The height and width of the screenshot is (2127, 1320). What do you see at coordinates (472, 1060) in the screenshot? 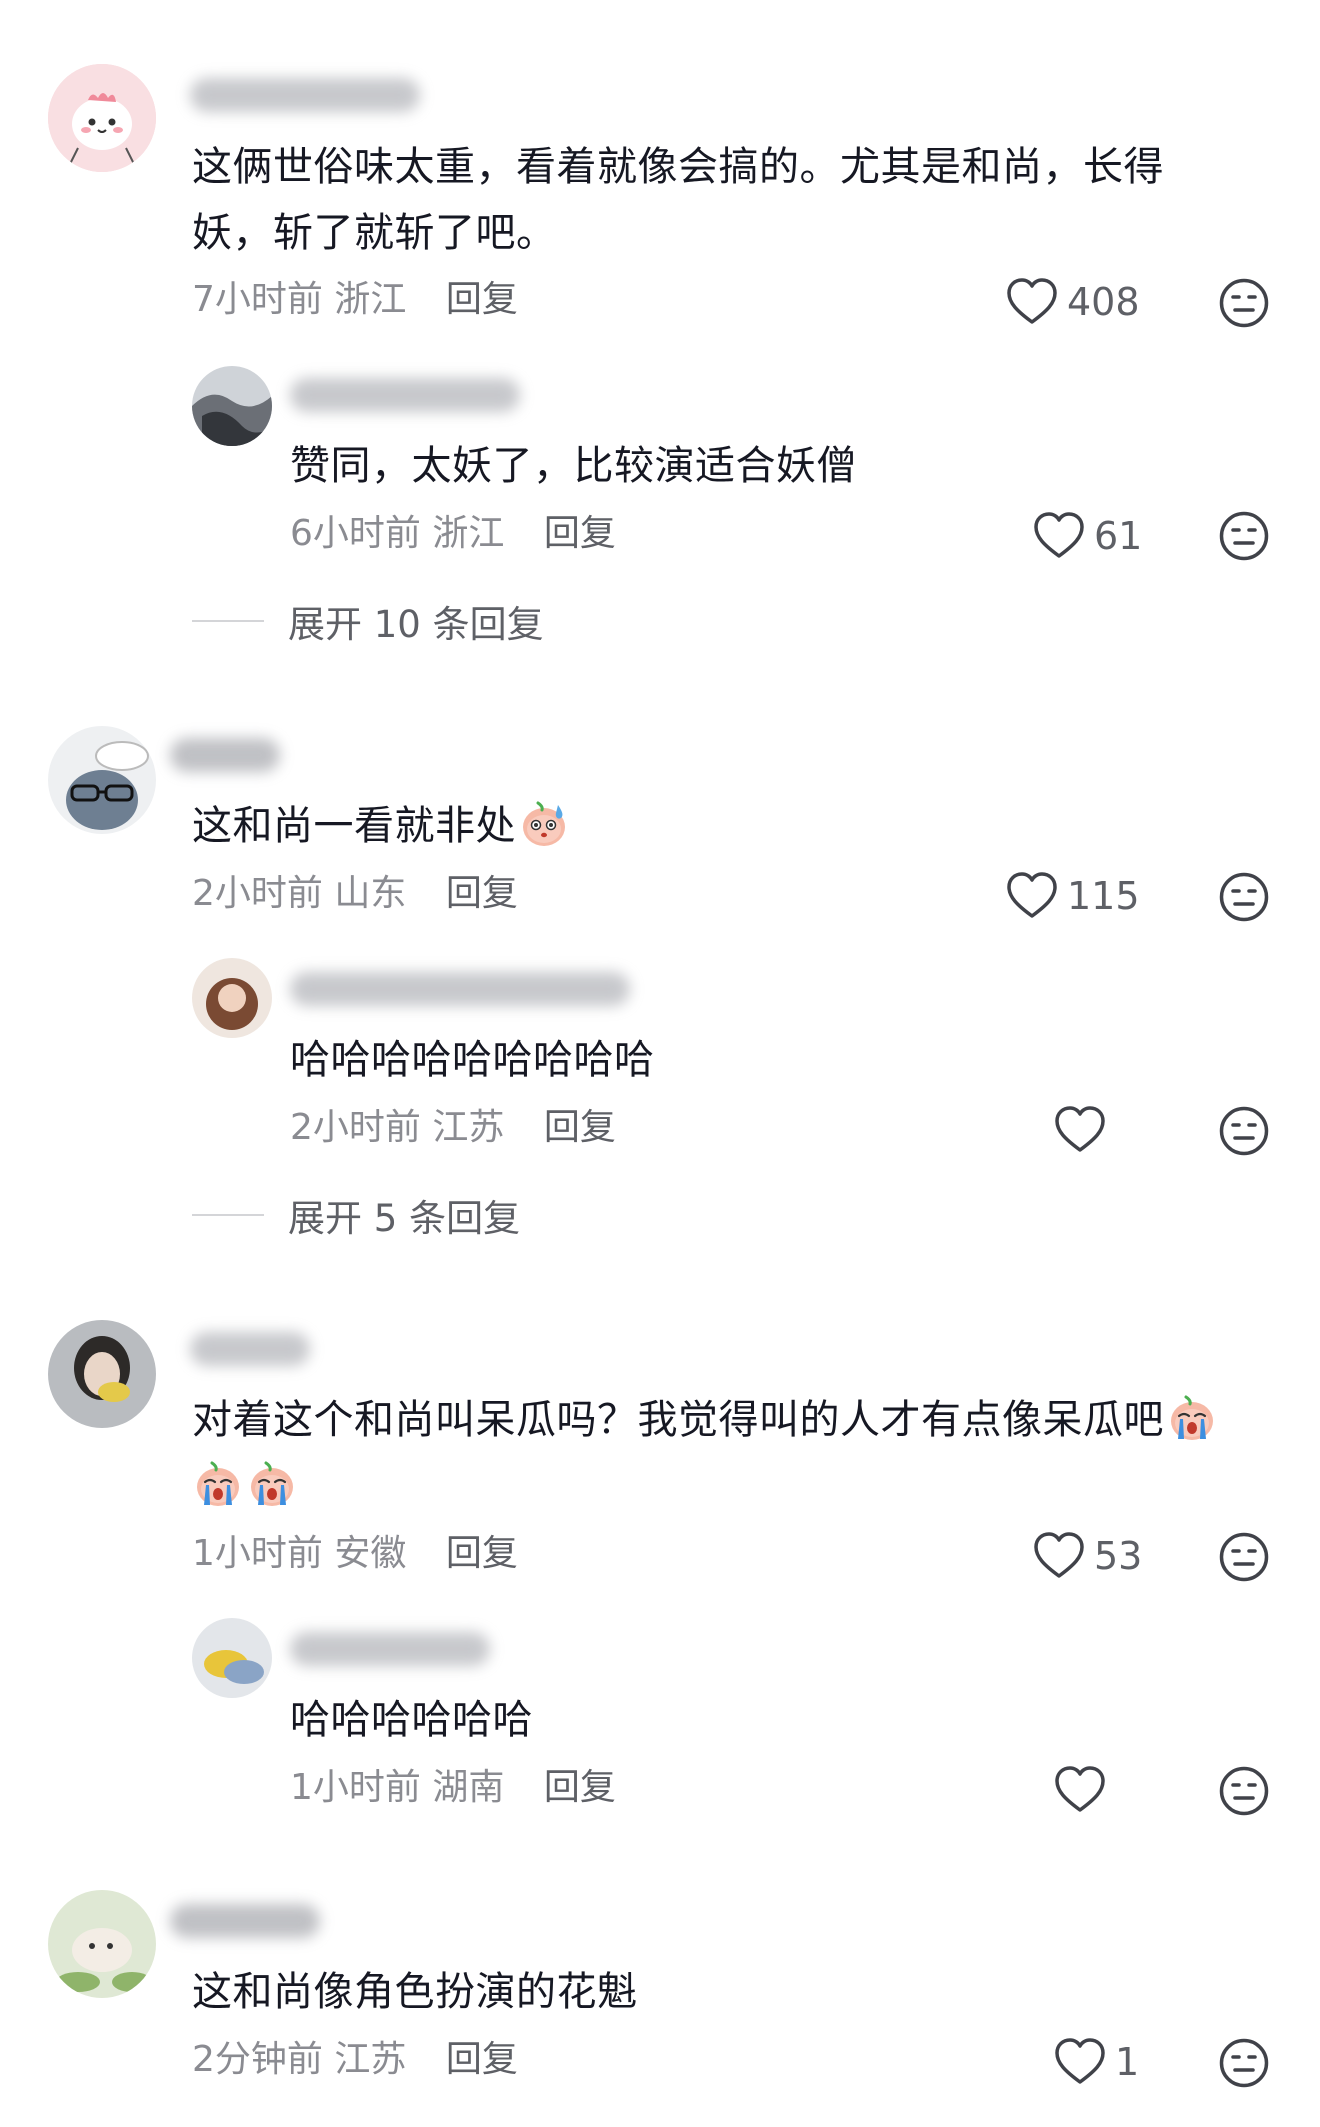
I see `reply-text: 哈哈哈哈哈哈哈哈哈` at bounding box center [472, 1060].